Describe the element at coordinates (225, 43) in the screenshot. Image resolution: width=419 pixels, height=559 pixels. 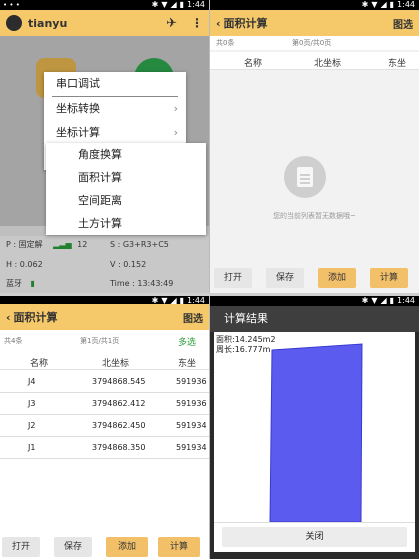
I see `record-count: 共0条` at that location.